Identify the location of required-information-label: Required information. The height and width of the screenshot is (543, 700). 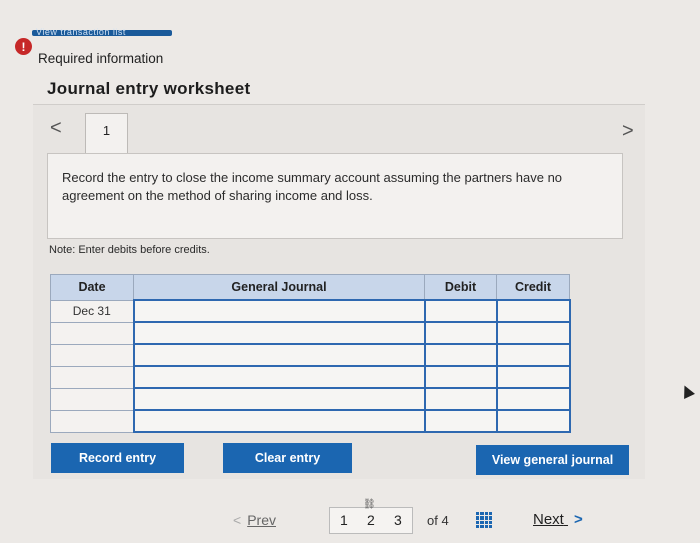
(101, 58).